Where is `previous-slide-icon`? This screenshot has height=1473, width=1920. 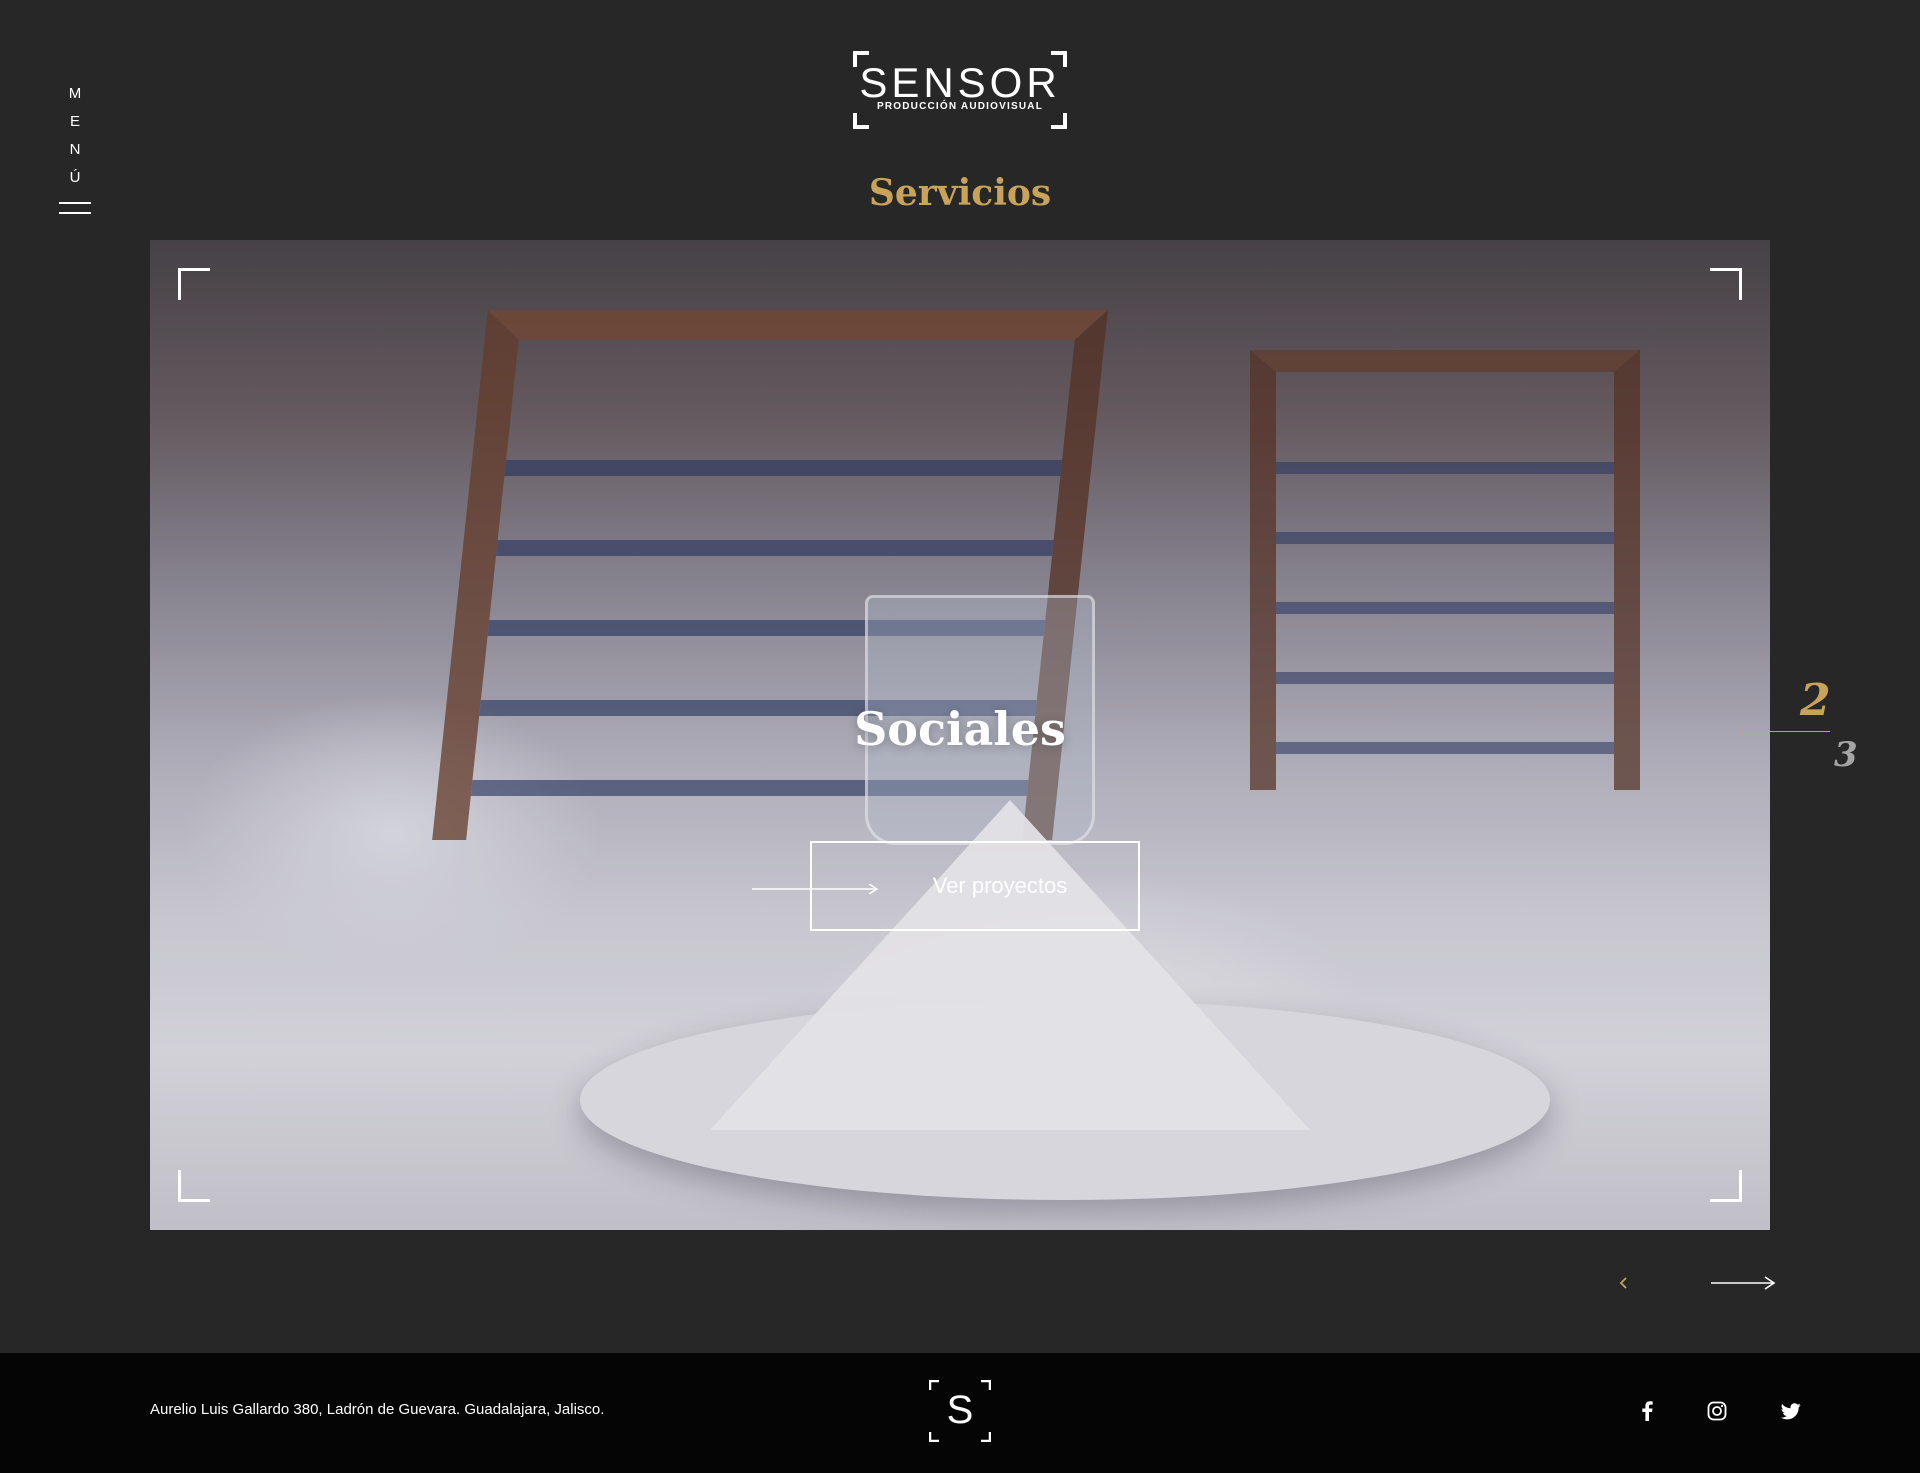 previous-slide-icon is located at coordinates (1624, 1283).